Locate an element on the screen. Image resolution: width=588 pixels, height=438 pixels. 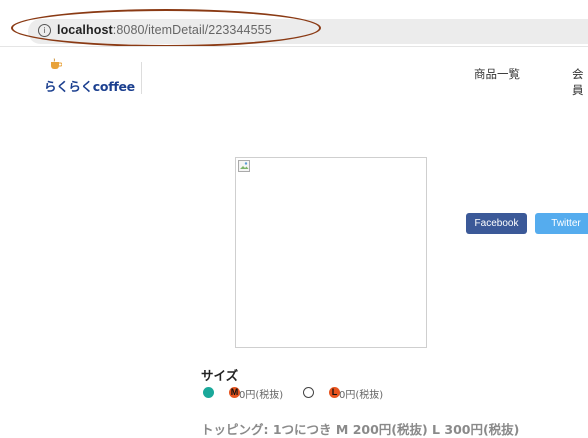
facebook-share-button: Facebook is located at coordinates (496, 223).